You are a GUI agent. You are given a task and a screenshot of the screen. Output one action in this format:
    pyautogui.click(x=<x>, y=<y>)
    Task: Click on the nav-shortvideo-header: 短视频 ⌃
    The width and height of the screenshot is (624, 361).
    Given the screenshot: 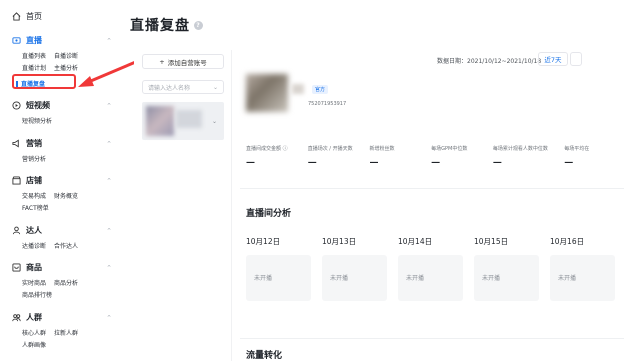 What is the action you would take?
    pyautogui.click(x=62, y=105)
    